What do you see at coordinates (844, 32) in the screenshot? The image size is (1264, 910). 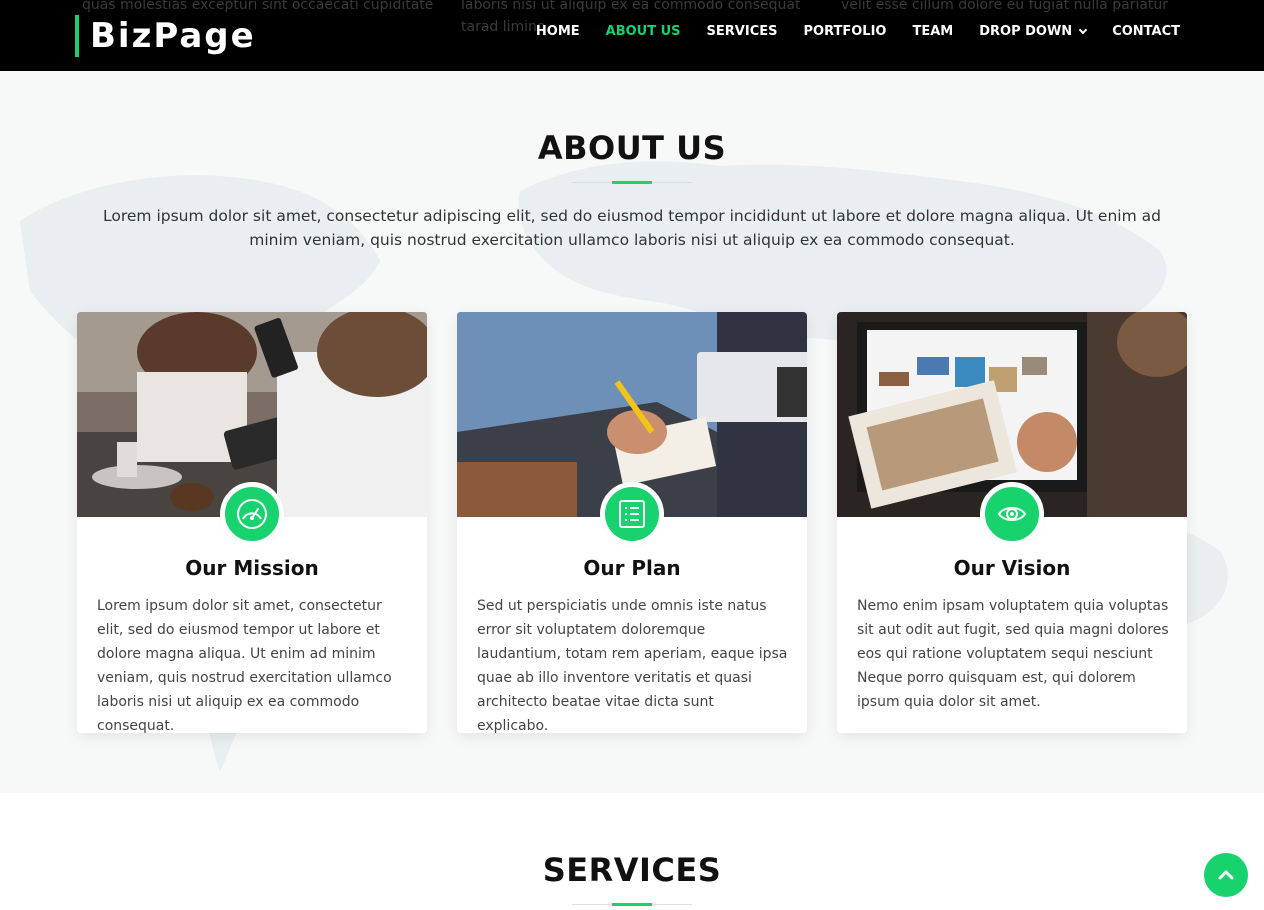 I see `nav-portfolio: PORTFOLIO` at bounding box center [844, 32].